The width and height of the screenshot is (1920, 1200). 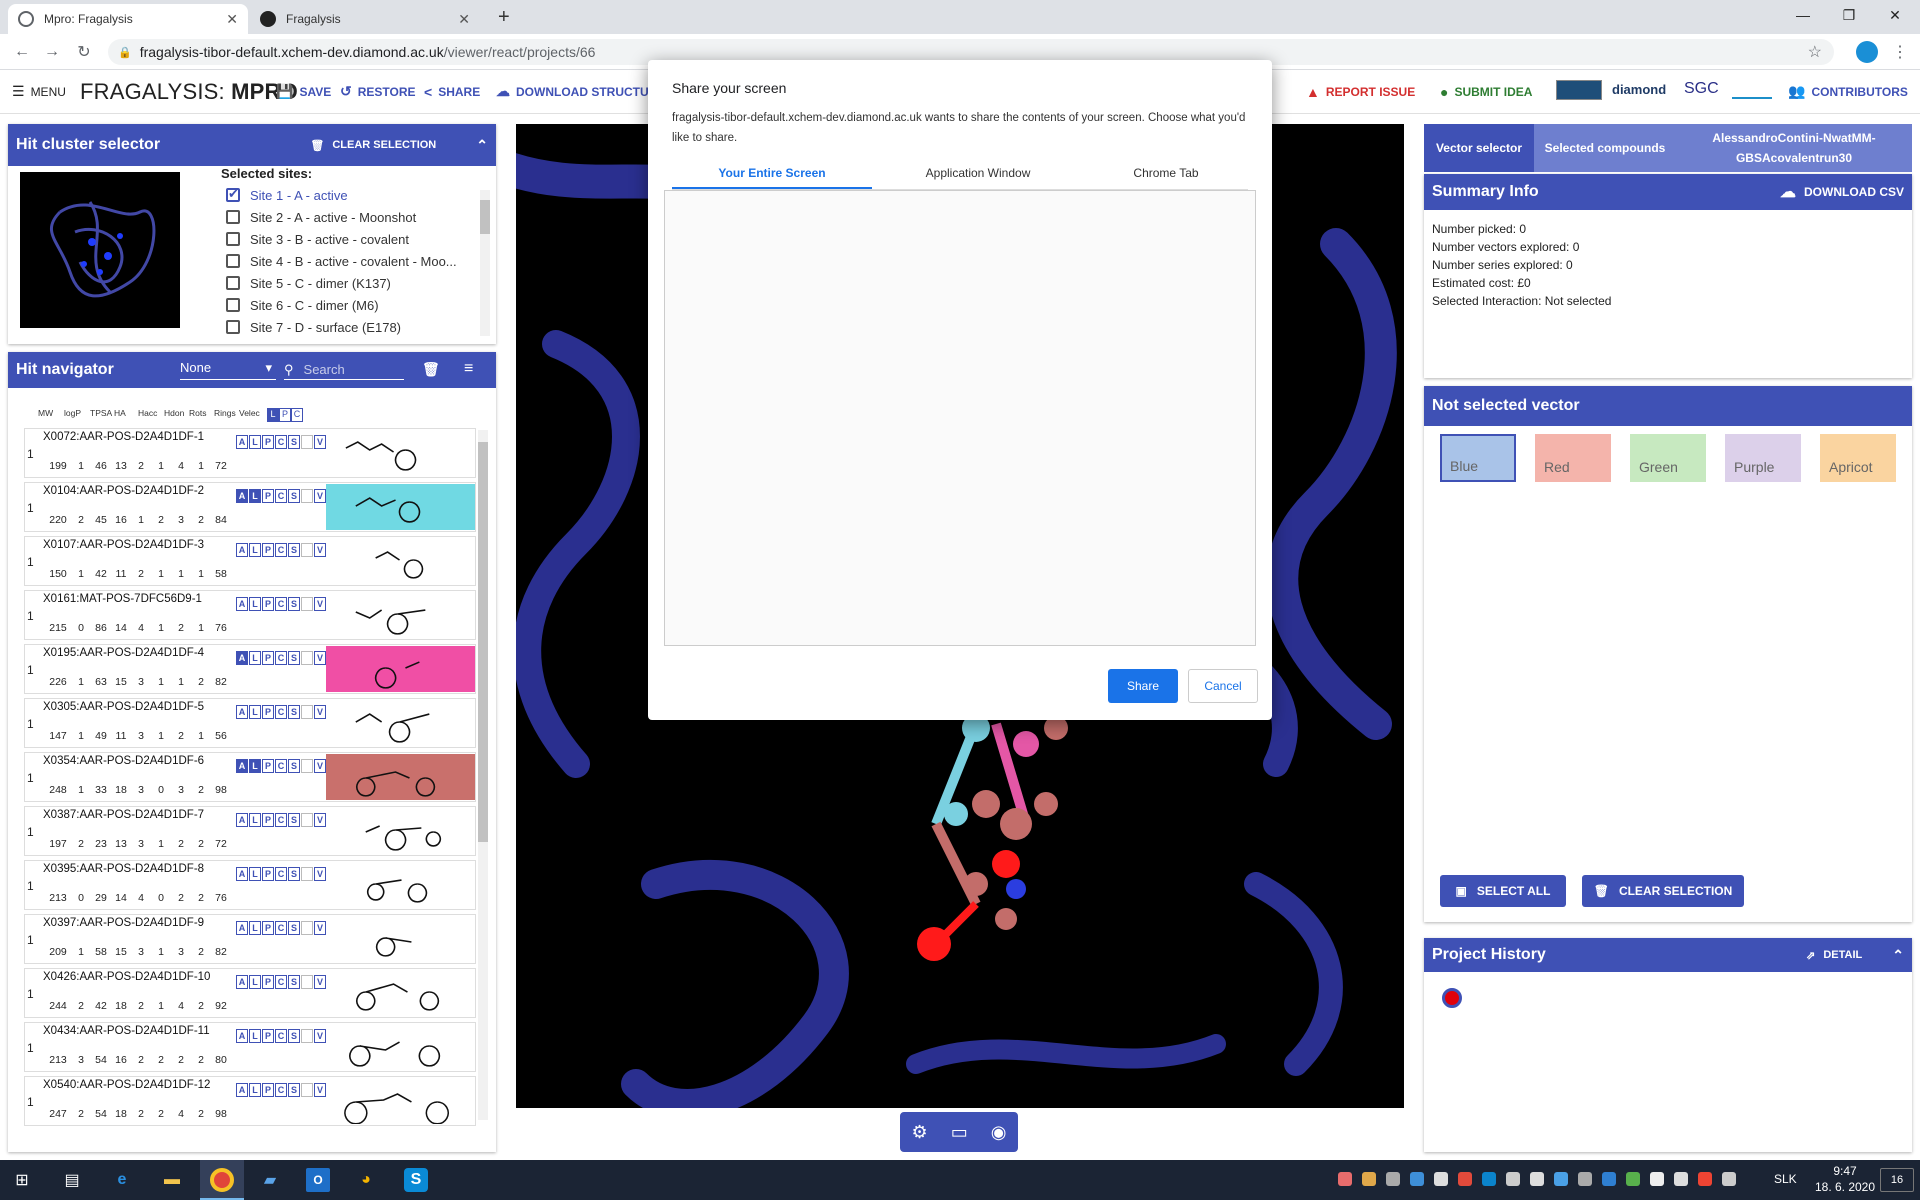 What do you see at coordinates (1858, 458) in the screenshot?
I see `color-button-apricot: Apricot` at bounding box center [1858, 458].